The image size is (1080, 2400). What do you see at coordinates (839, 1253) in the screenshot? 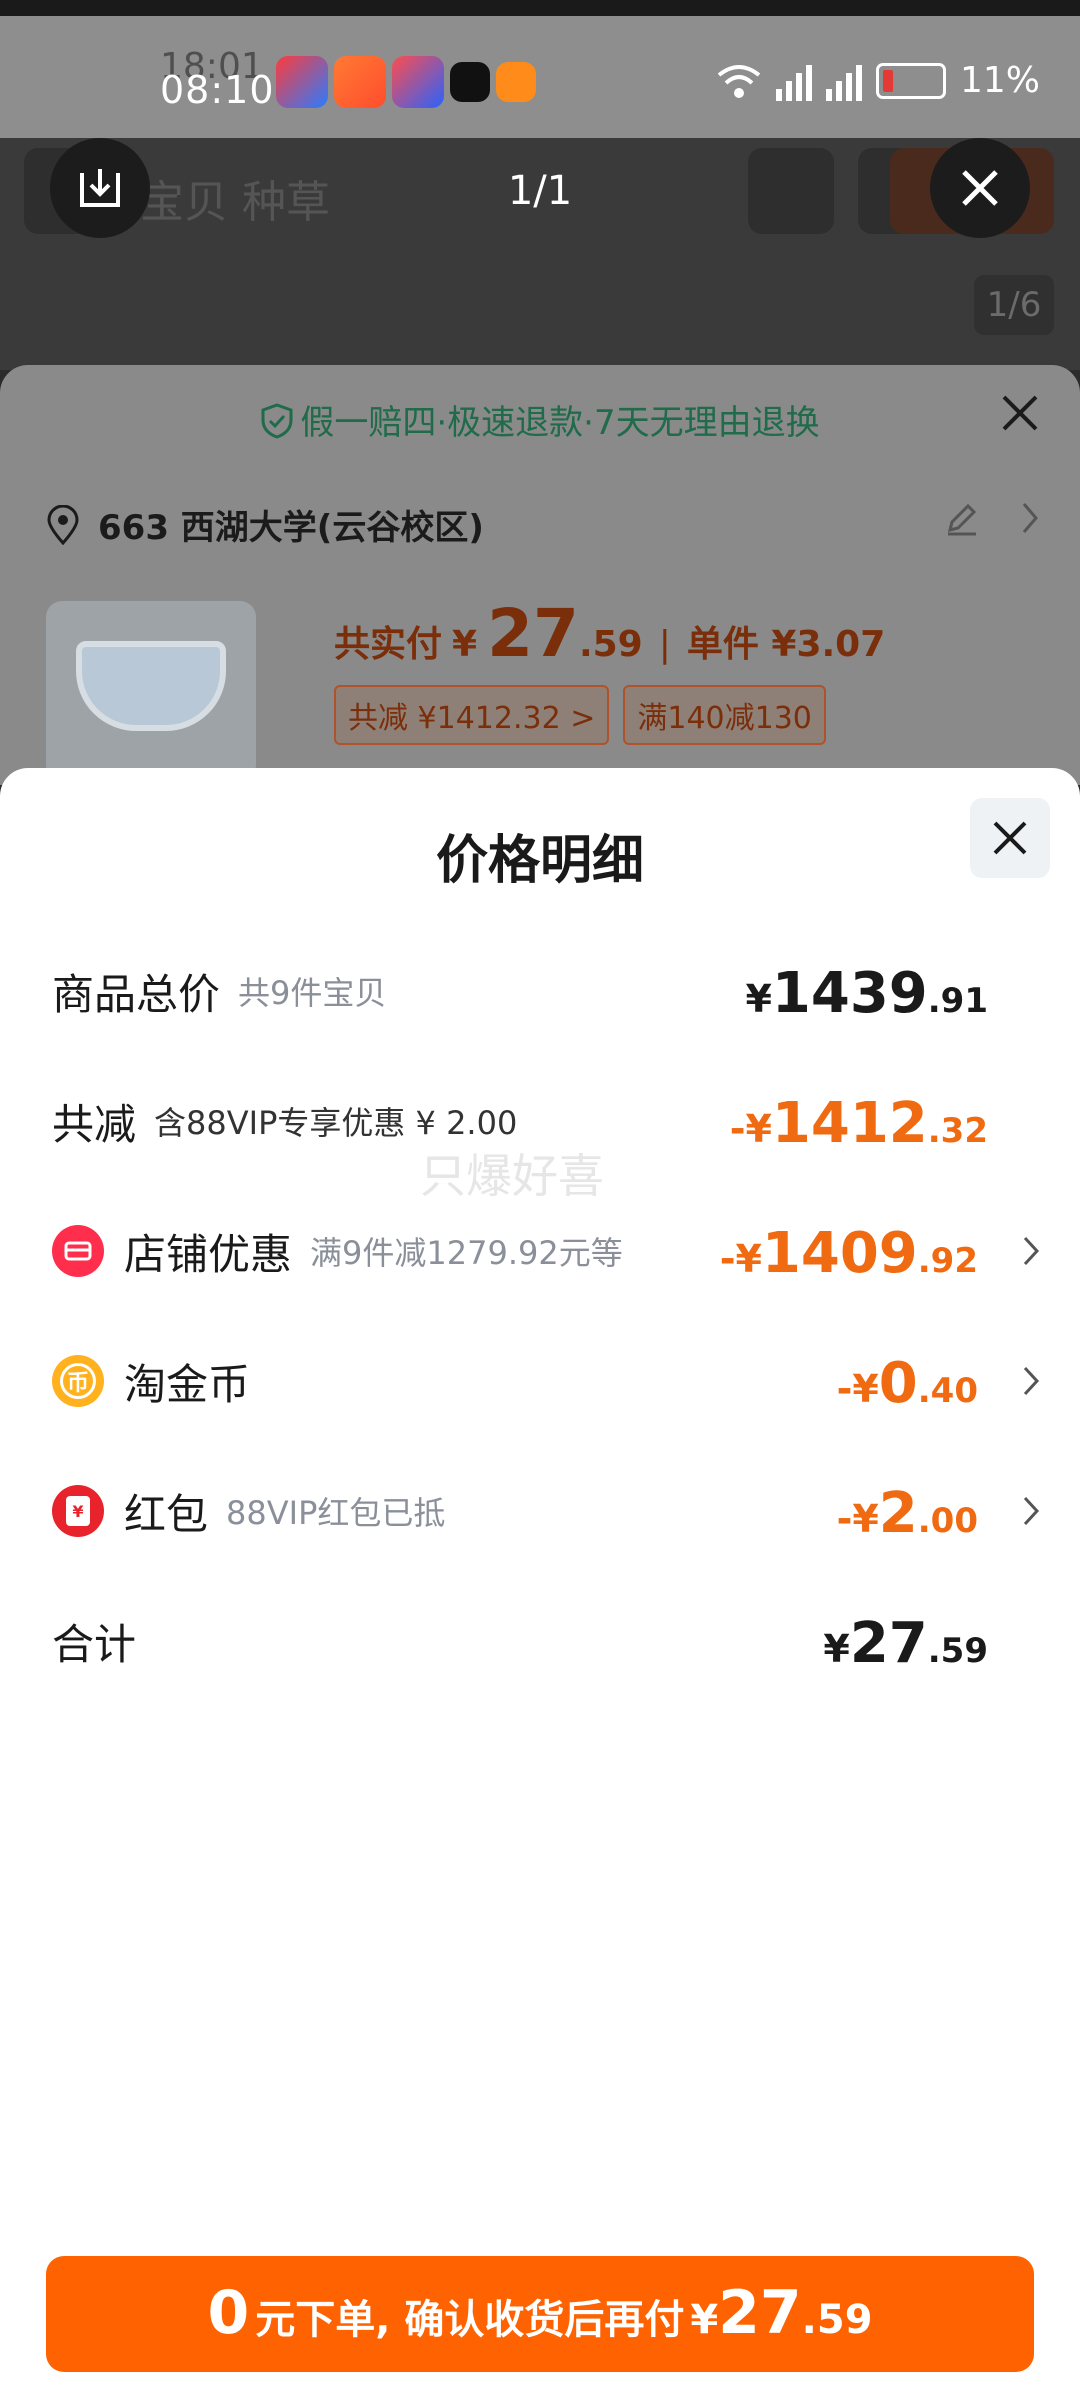
I see `amount-int: 1409` at bounding box center [839, 1253].